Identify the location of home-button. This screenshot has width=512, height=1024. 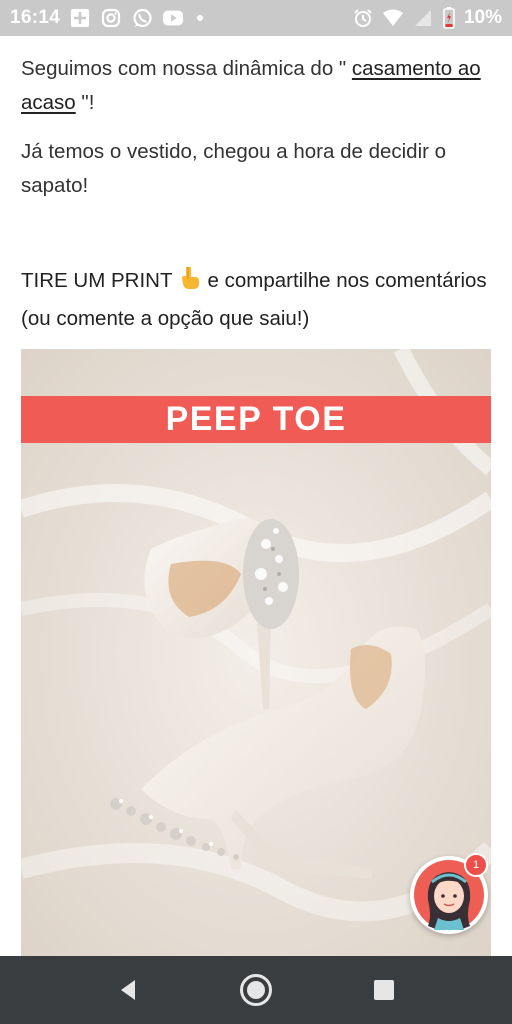
(256, 990).